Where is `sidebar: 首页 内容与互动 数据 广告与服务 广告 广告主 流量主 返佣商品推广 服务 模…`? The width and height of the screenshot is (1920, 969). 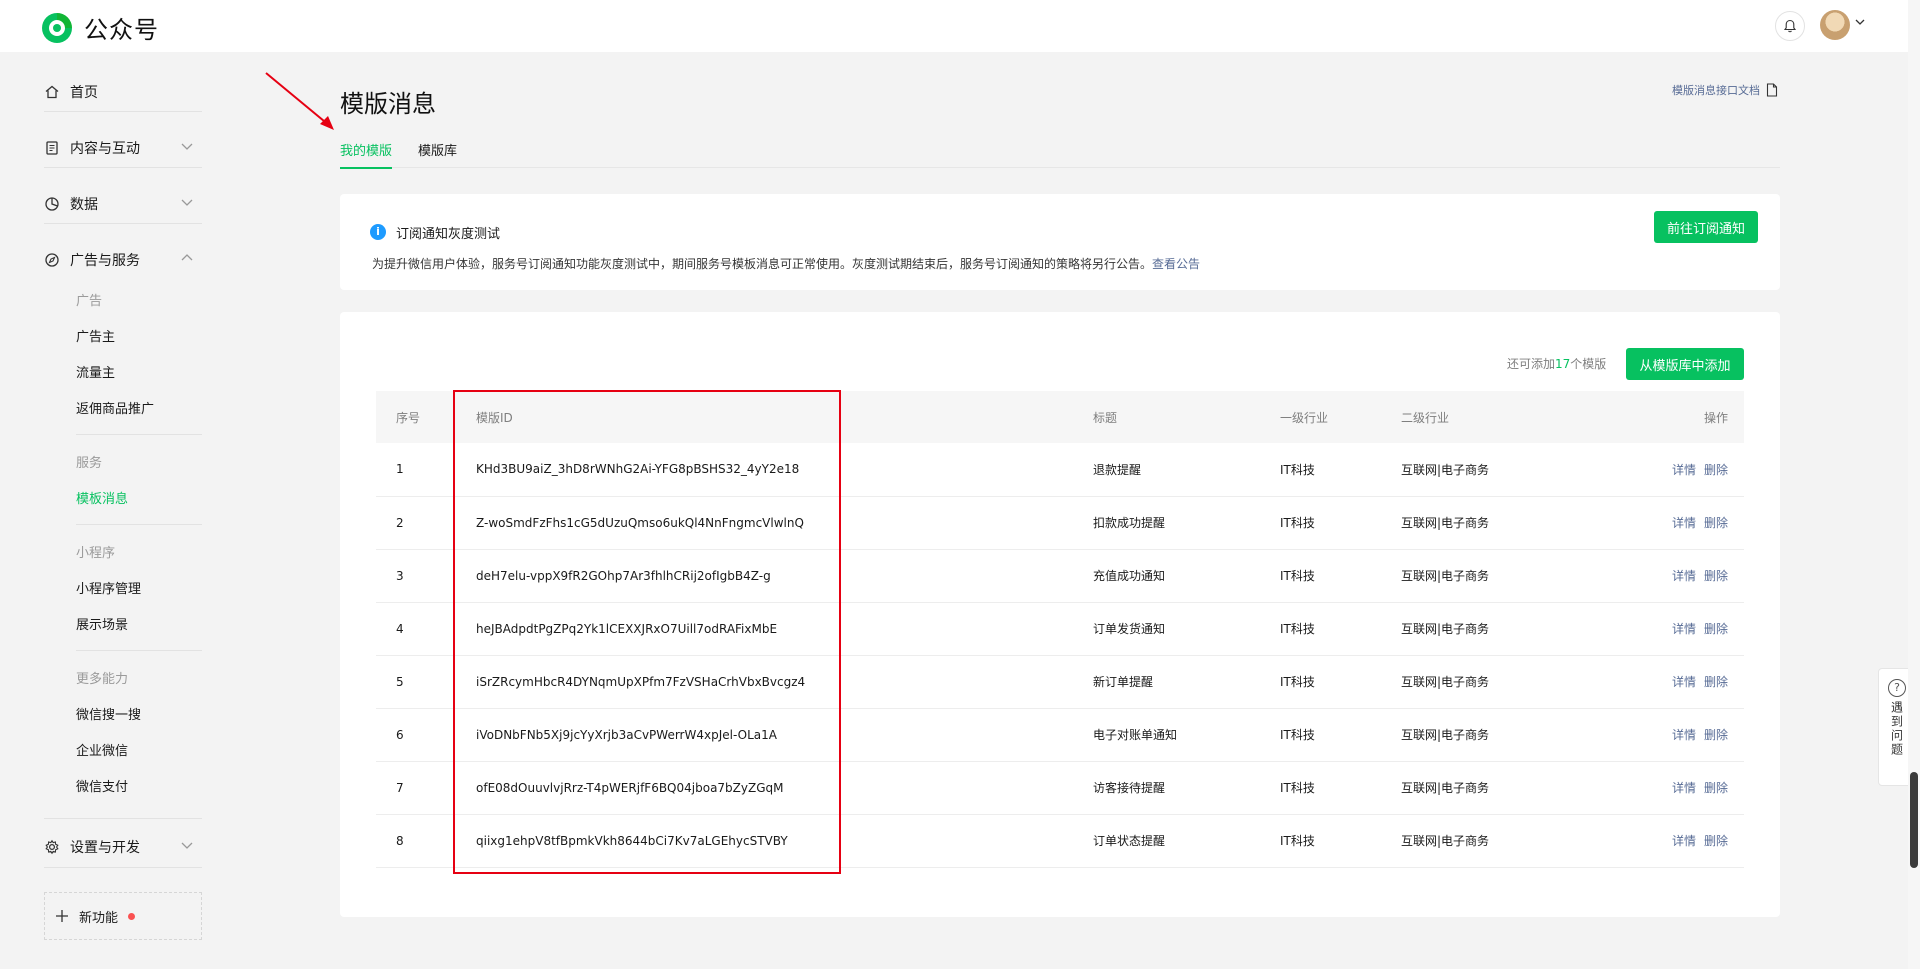
sidebar: 首页 内容与互动 数据 广告与服务 广告 广告主 流量主 返佣商品推广 服务 模… is located at coordinates (115, 510).